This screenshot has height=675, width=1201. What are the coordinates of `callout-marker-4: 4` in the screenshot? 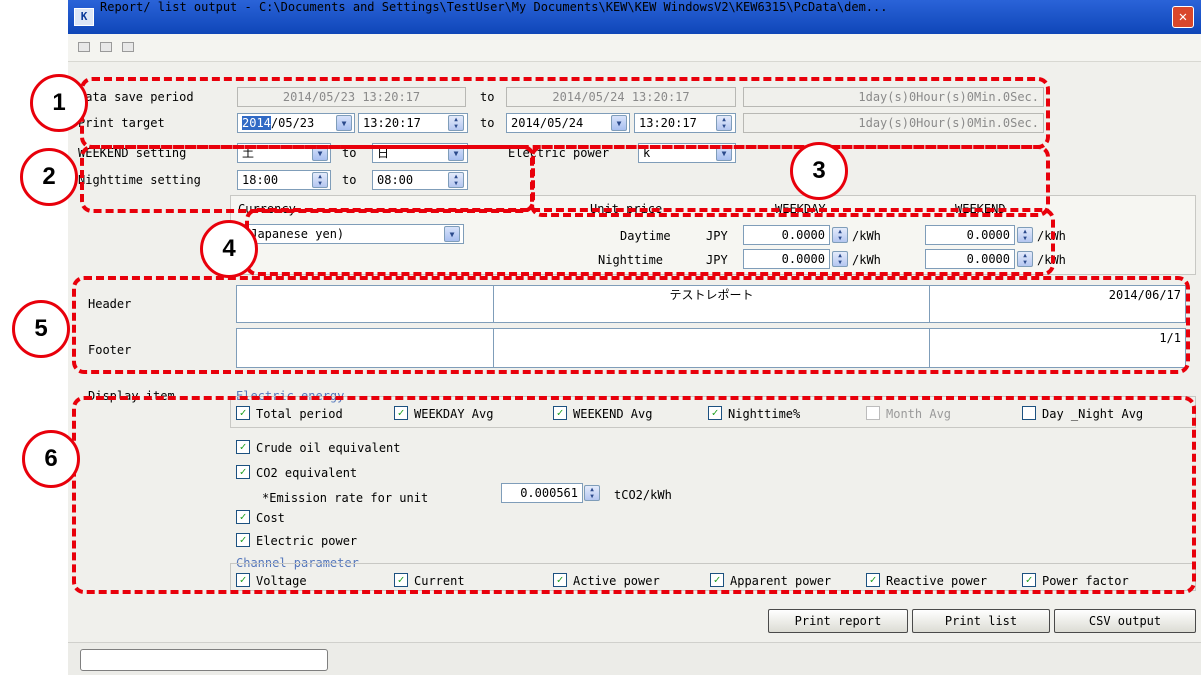 It's located at (229, 249).